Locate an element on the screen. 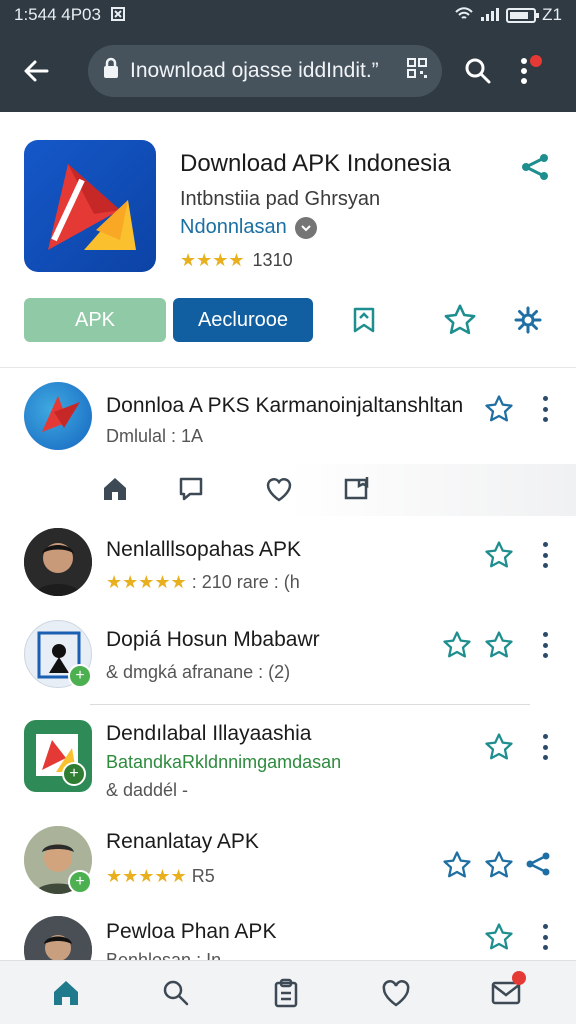 Image resolution: width=576 pixels, height=1024 pixels. list-item-title: Nenlalllsopahas APK is located at coordinates (203, 549).